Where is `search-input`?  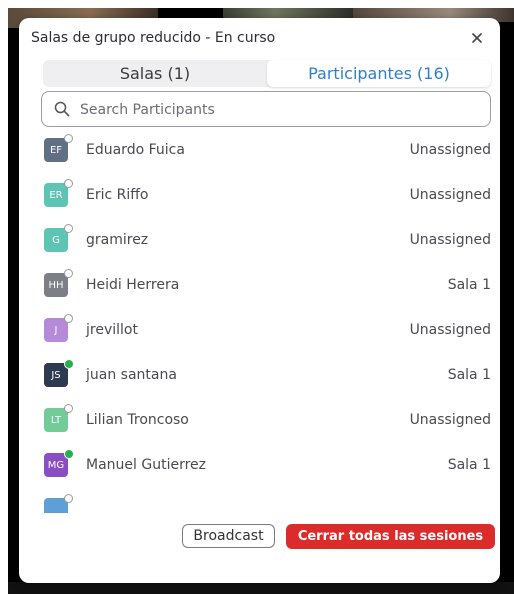 search-input is located at coordinates (280, 110).